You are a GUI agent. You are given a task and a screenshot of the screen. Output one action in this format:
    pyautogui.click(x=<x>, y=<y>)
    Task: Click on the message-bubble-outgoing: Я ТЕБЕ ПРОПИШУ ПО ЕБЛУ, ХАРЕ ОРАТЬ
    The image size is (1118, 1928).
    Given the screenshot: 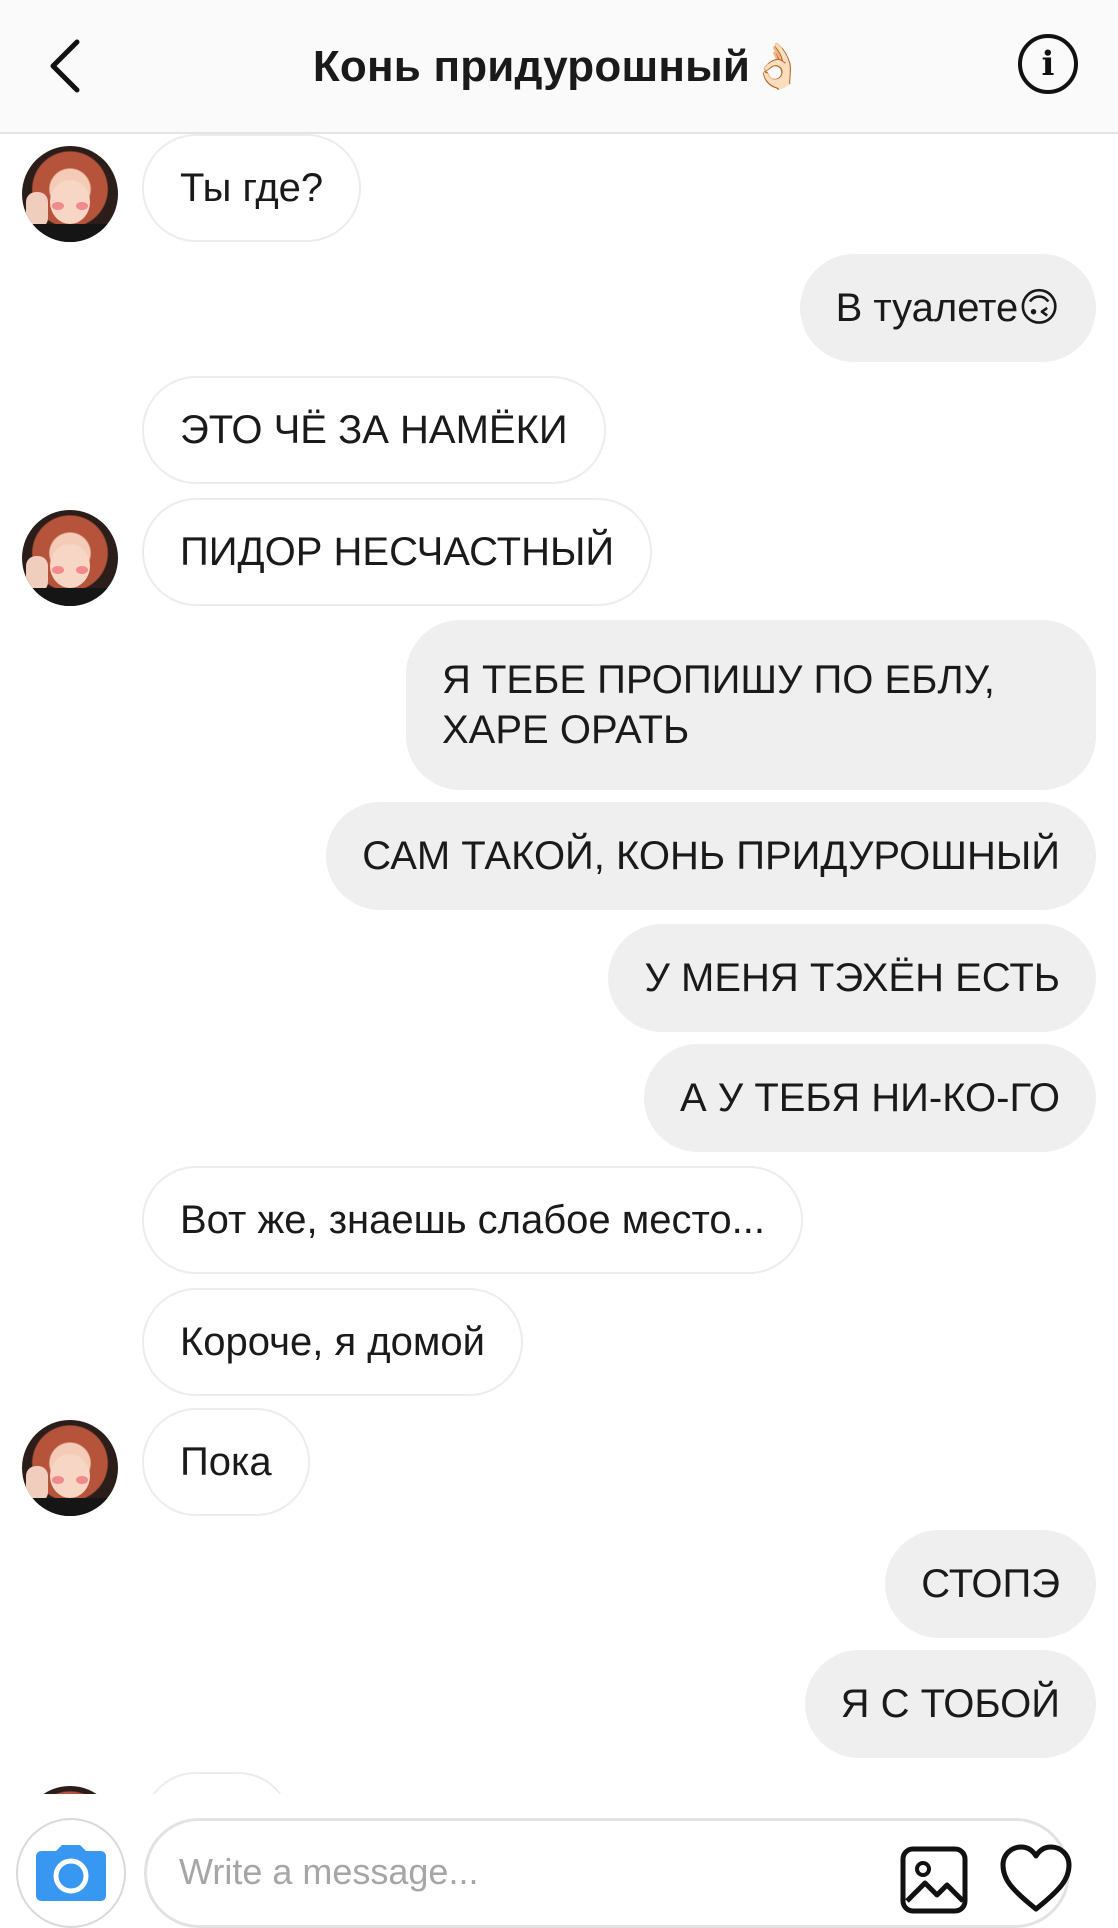 What is the action you would take?
    pyautogui.click(x=751, y=705)
    